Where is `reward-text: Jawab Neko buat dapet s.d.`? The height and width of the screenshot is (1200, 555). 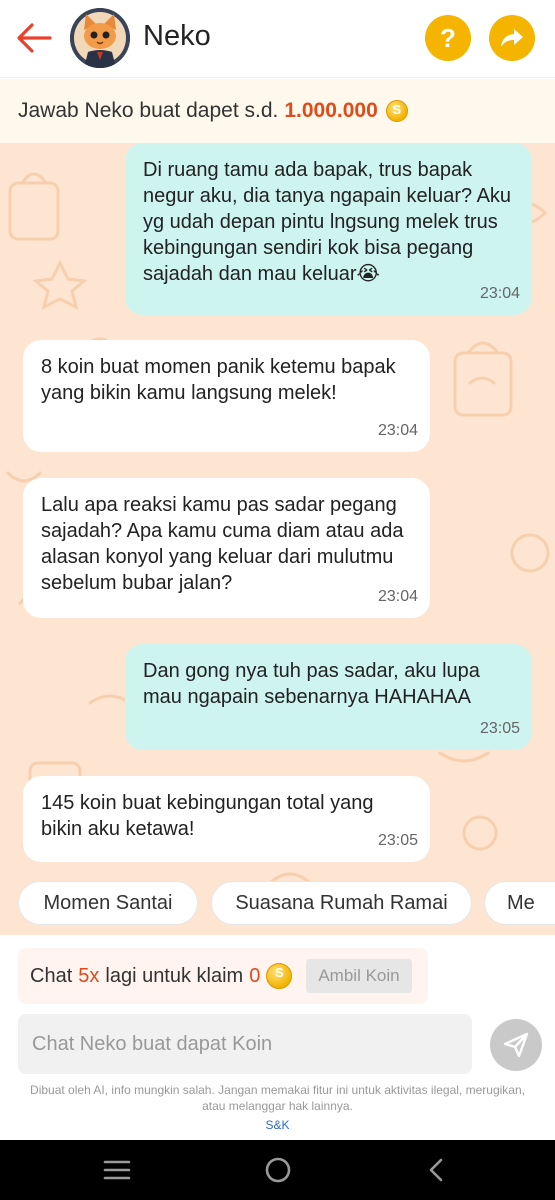
reward-text: Jawab Neko buat dapet s.d. is located at coordinates (148, 110).